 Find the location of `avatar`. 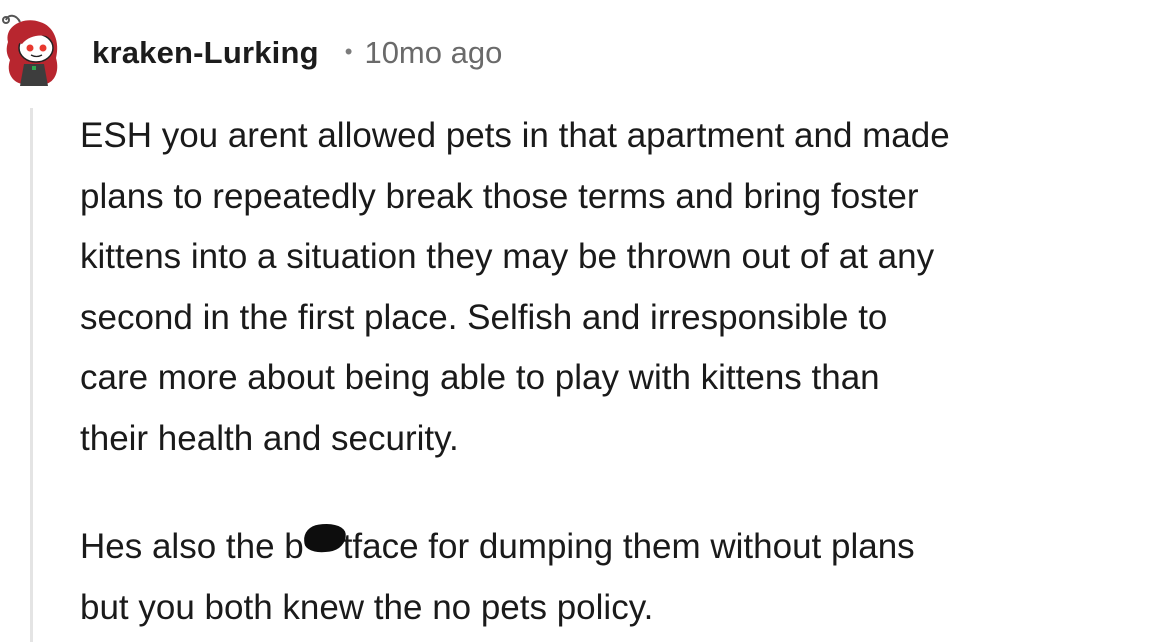

avatar is located at coordinates (34, 50).